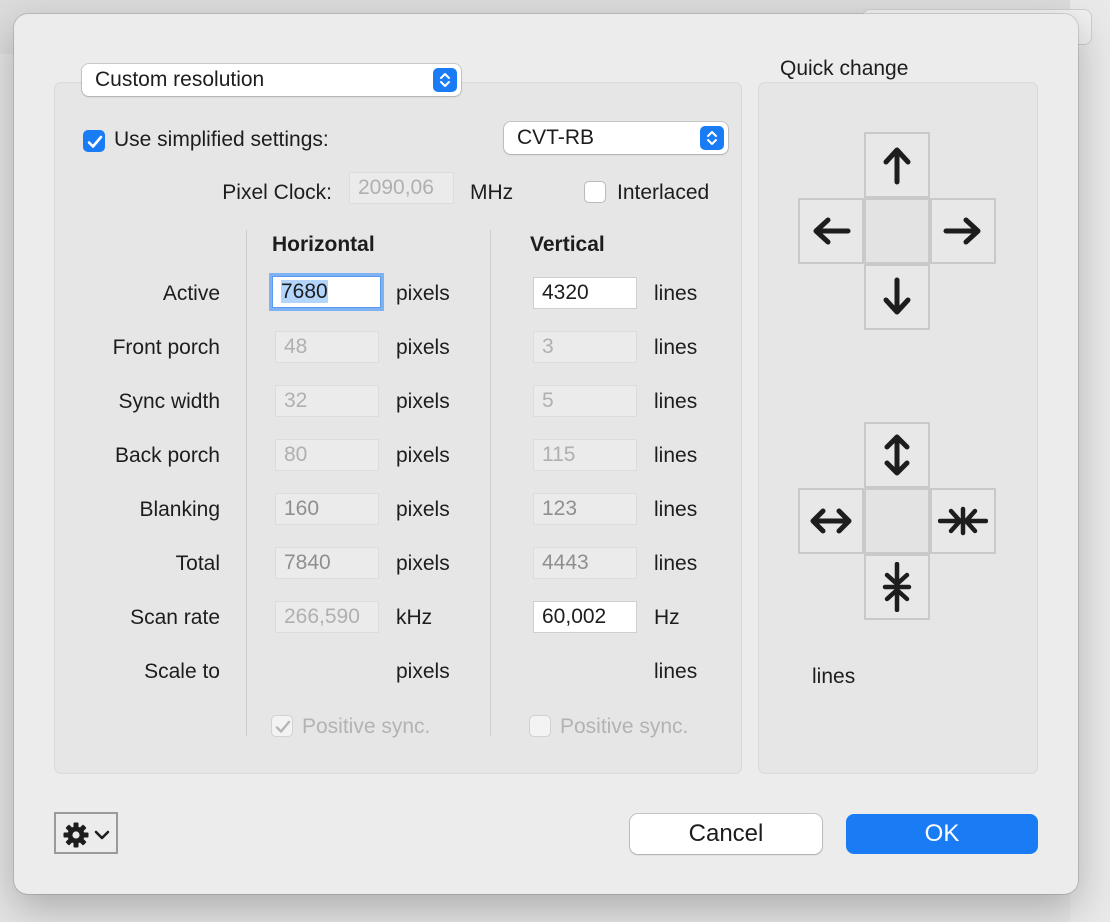  What do you see at coordinates (76, 837) in the screenshot?
I see `gear-icon` at bounding box center [76, 837].